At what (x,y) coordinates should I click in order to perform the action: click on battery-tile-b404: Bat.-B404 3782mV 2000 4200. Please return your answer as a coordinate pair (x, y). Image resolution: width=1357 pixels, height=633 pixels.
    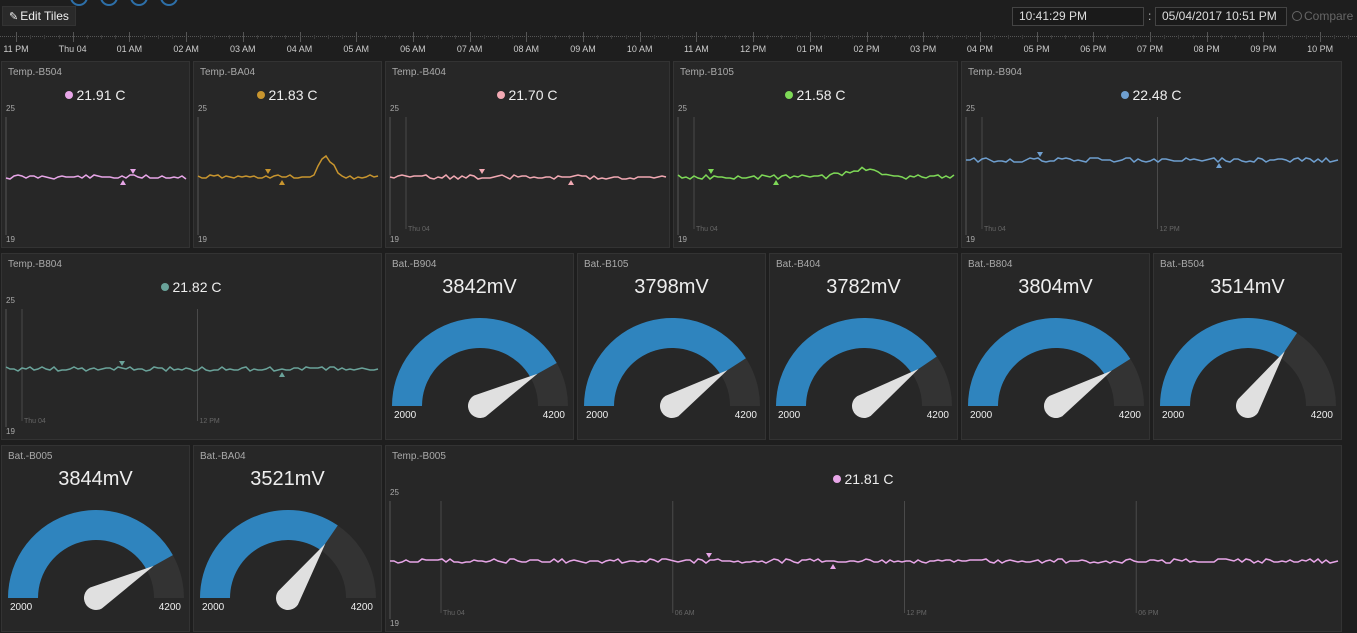
    Looking at the image, I should click on (863, 346).